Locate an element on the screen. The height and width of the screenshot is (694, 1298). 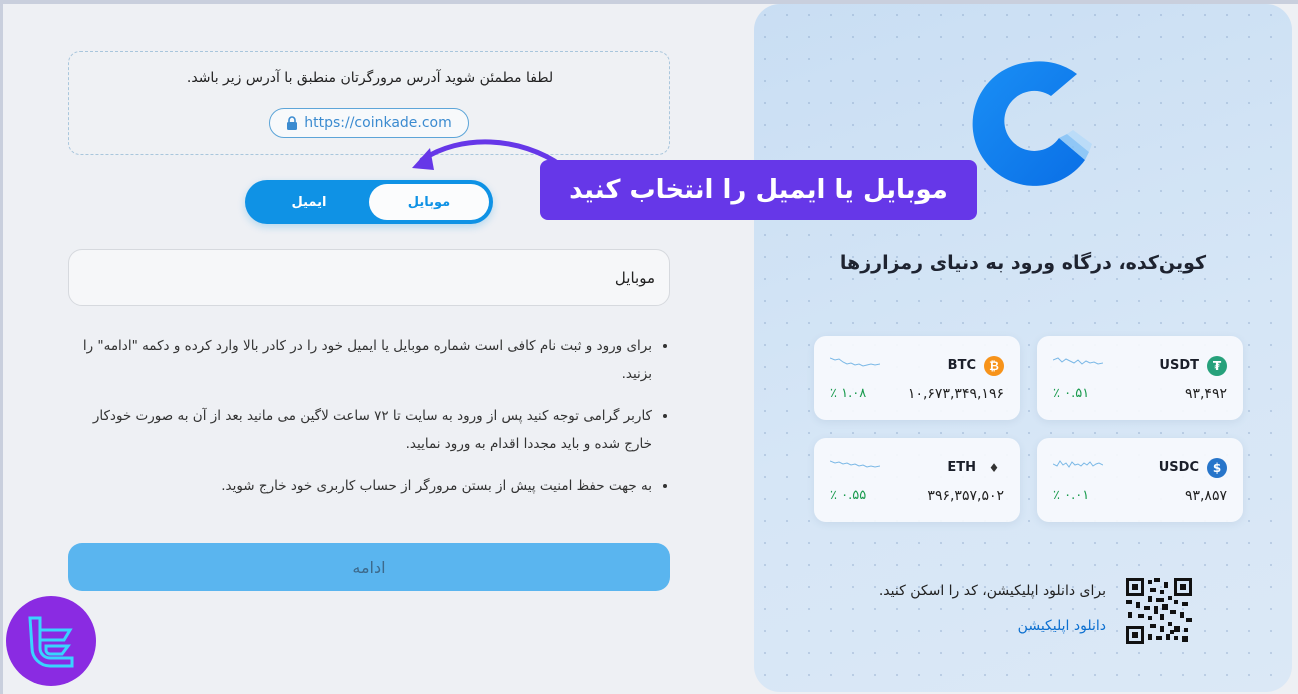
ethereum-icon: ♦ is located at coordinates (994, 468).